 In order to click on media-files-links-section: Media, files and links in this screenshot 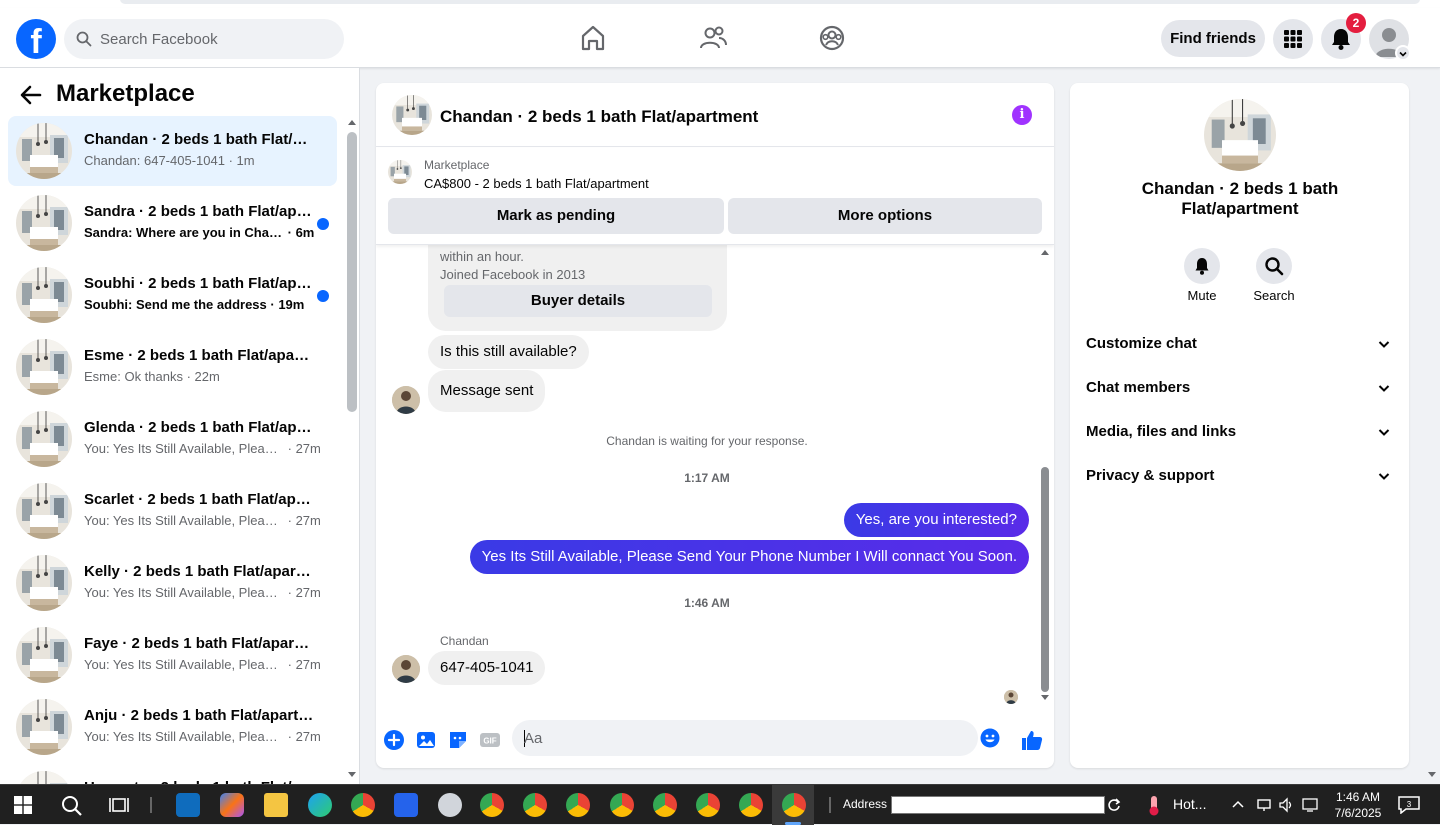, I will do `click(1239, 432)`.